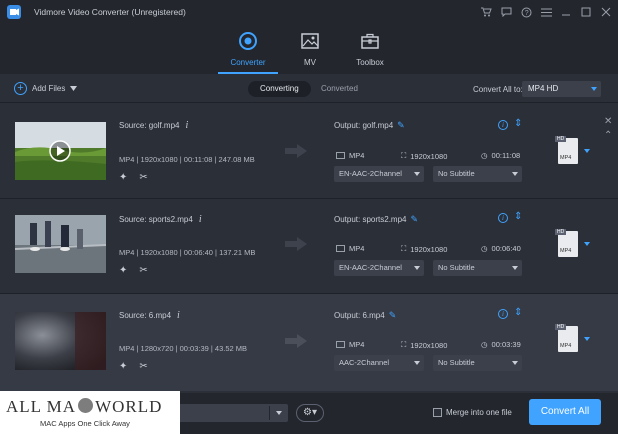 This screenshot has width=618, height=434. Describe the element at coordinates (506, 248) in the screenshot. I see `output-duration-value: 00:06:40` at that location.